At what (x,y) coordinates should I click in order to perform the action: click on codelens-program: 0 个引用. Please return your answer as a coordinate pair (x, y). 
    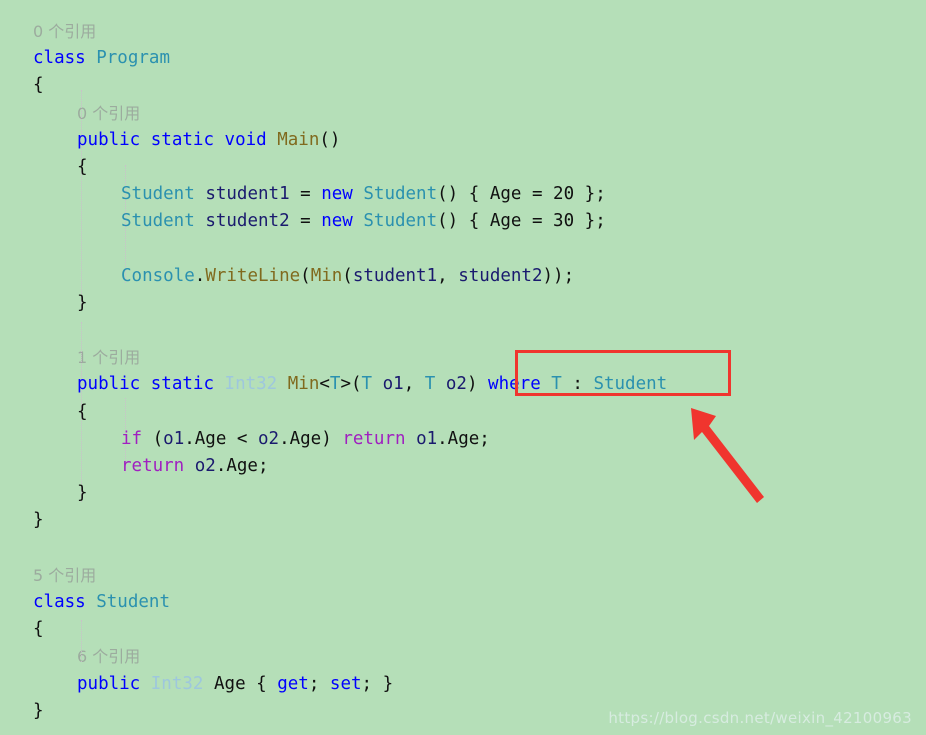
    Looking at the image, I should click on (463, 31).